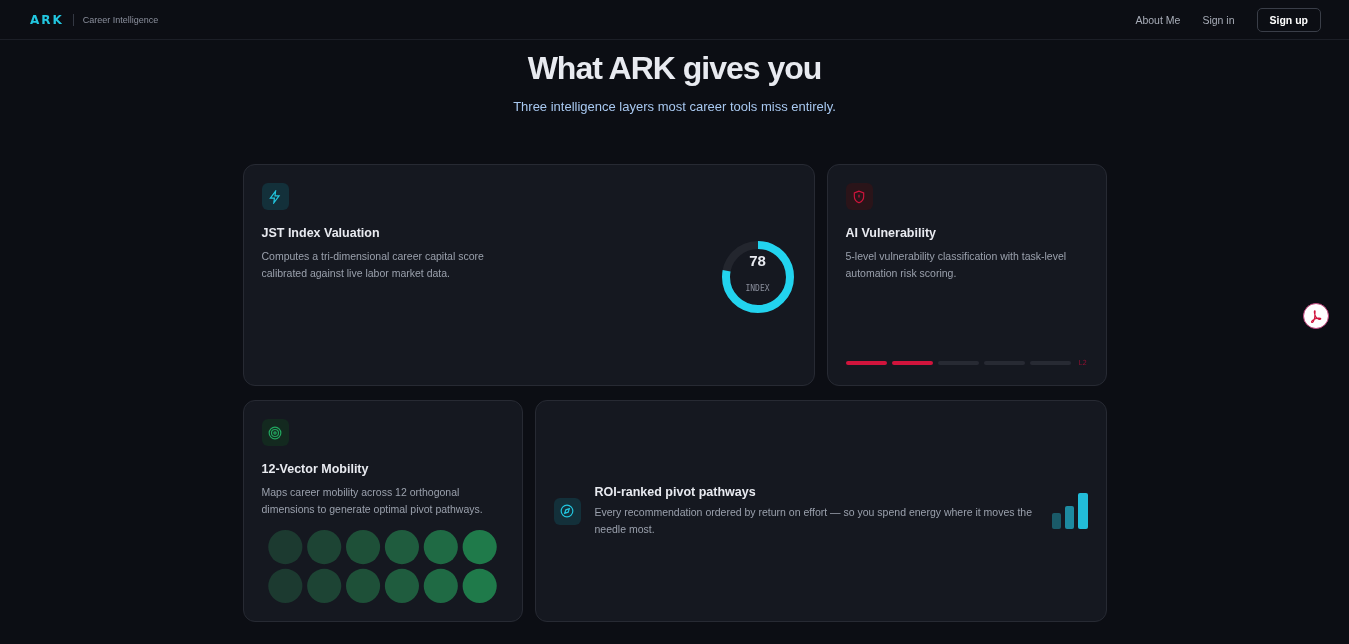 The image size is (1349, 644). I want to click on bar-chart-icon, so click(1069, 511).